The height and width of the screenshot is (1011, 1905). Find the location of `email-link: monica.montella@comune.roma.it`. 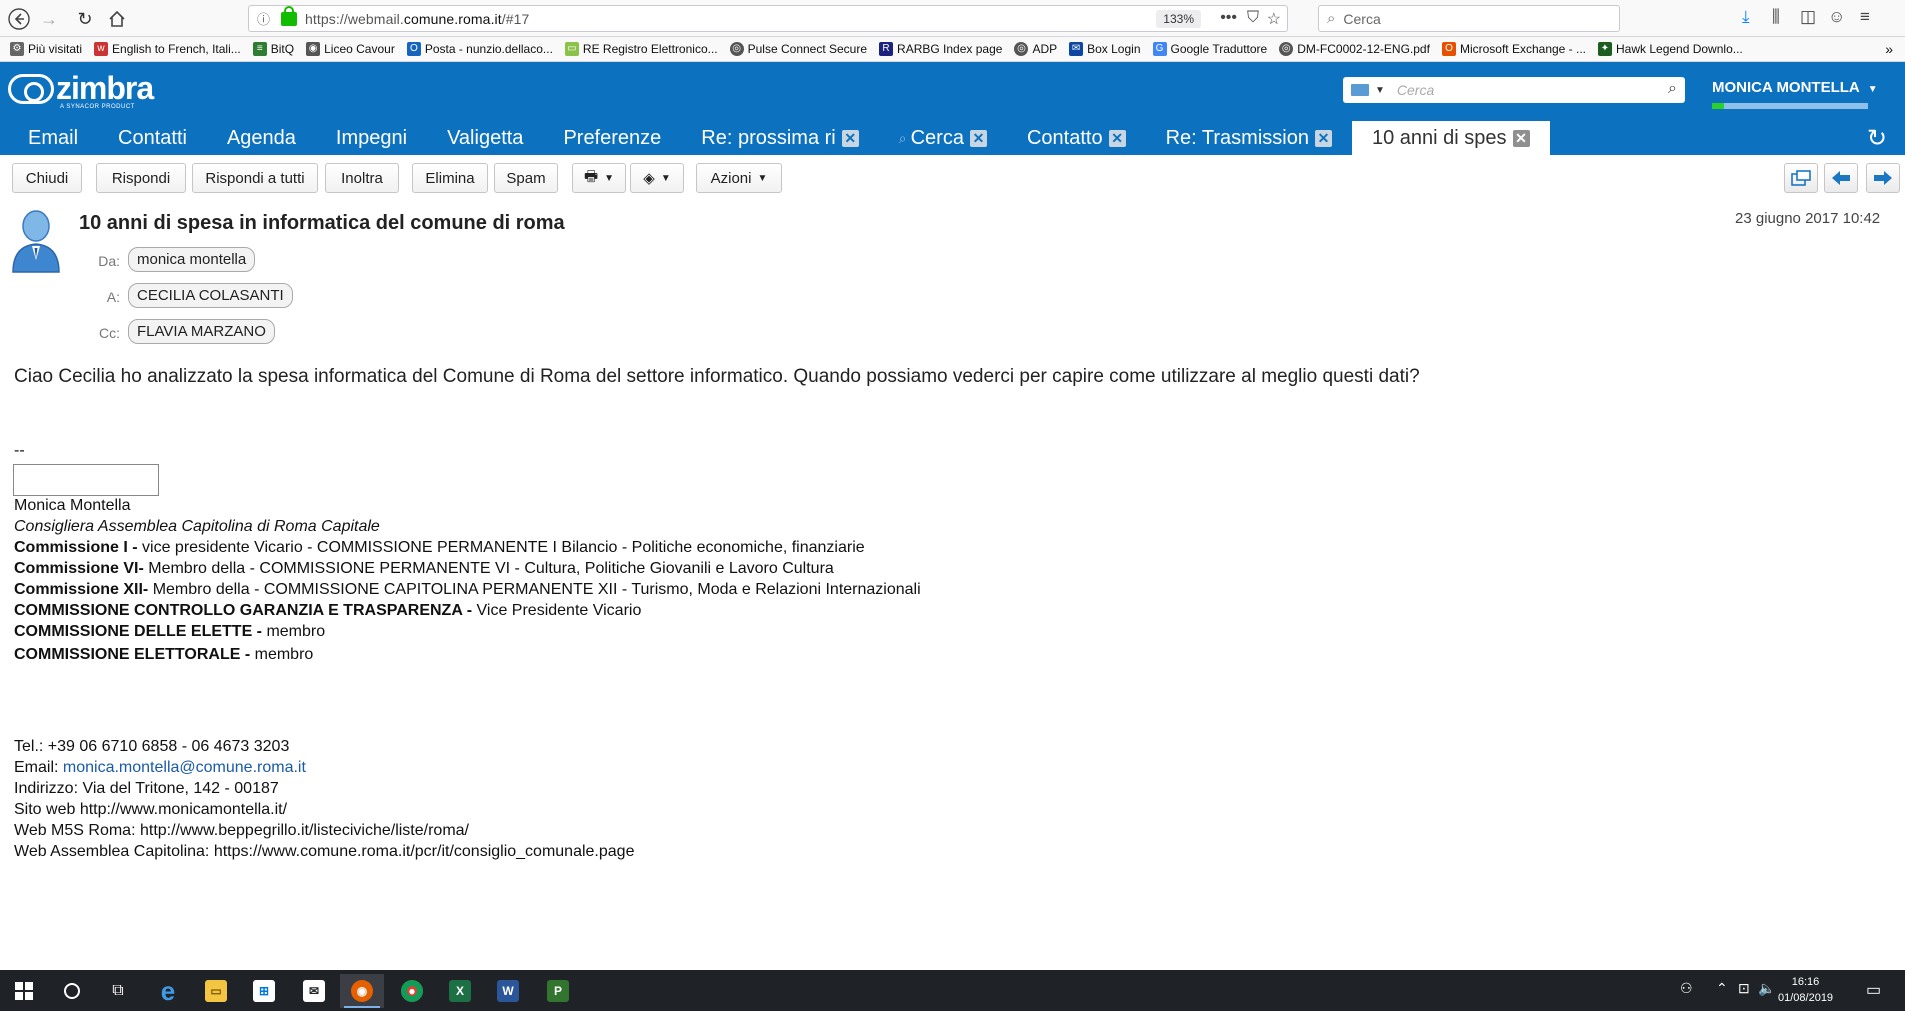

email-link: monica.montella@comune.roma.it is located at coordinates (184, 767).